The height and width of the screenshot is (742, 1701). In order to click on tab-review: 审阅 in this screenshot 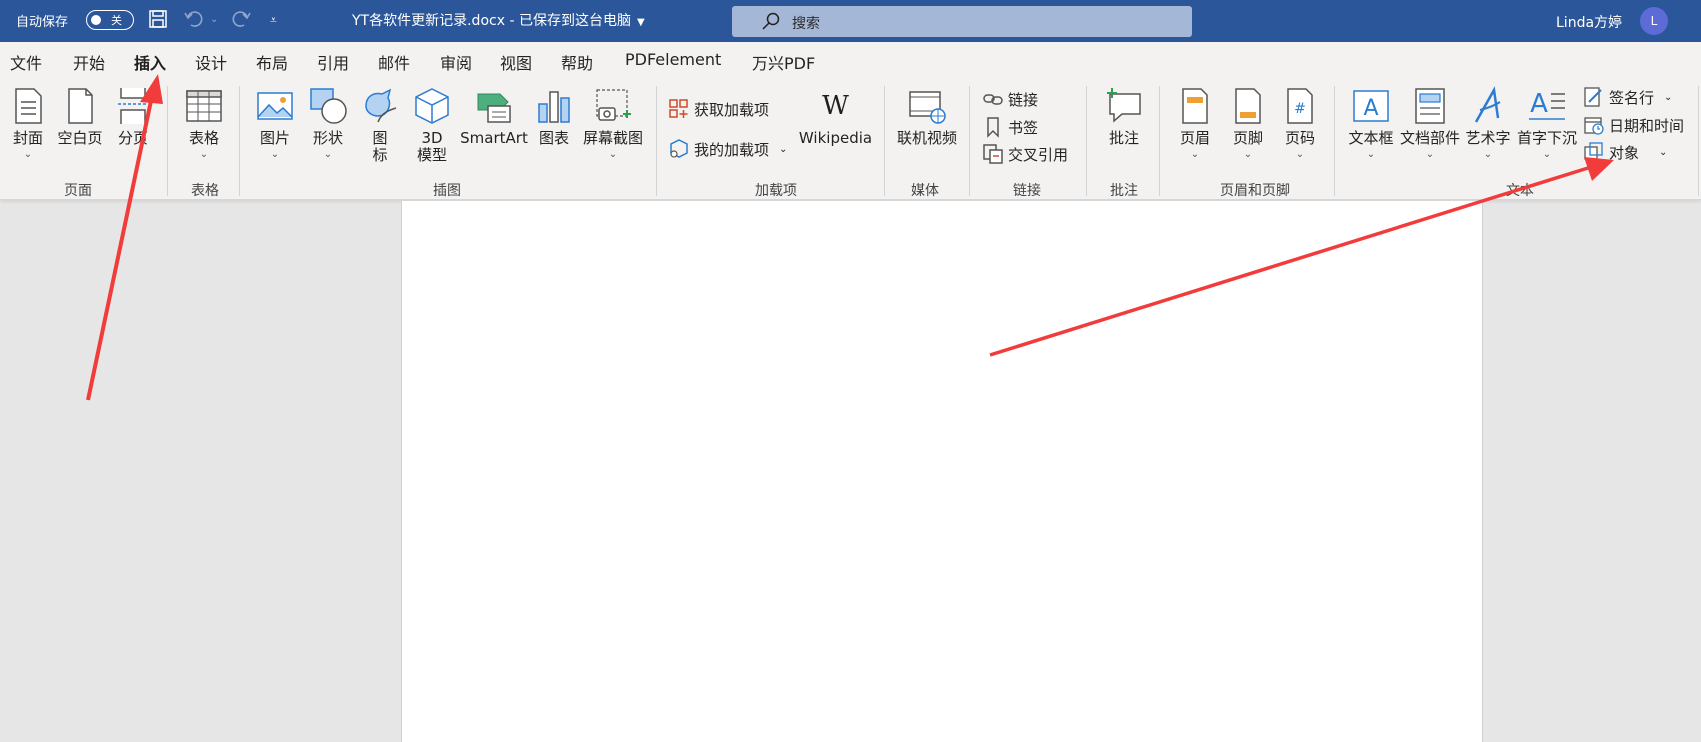, I will do `click(456, 62)`.